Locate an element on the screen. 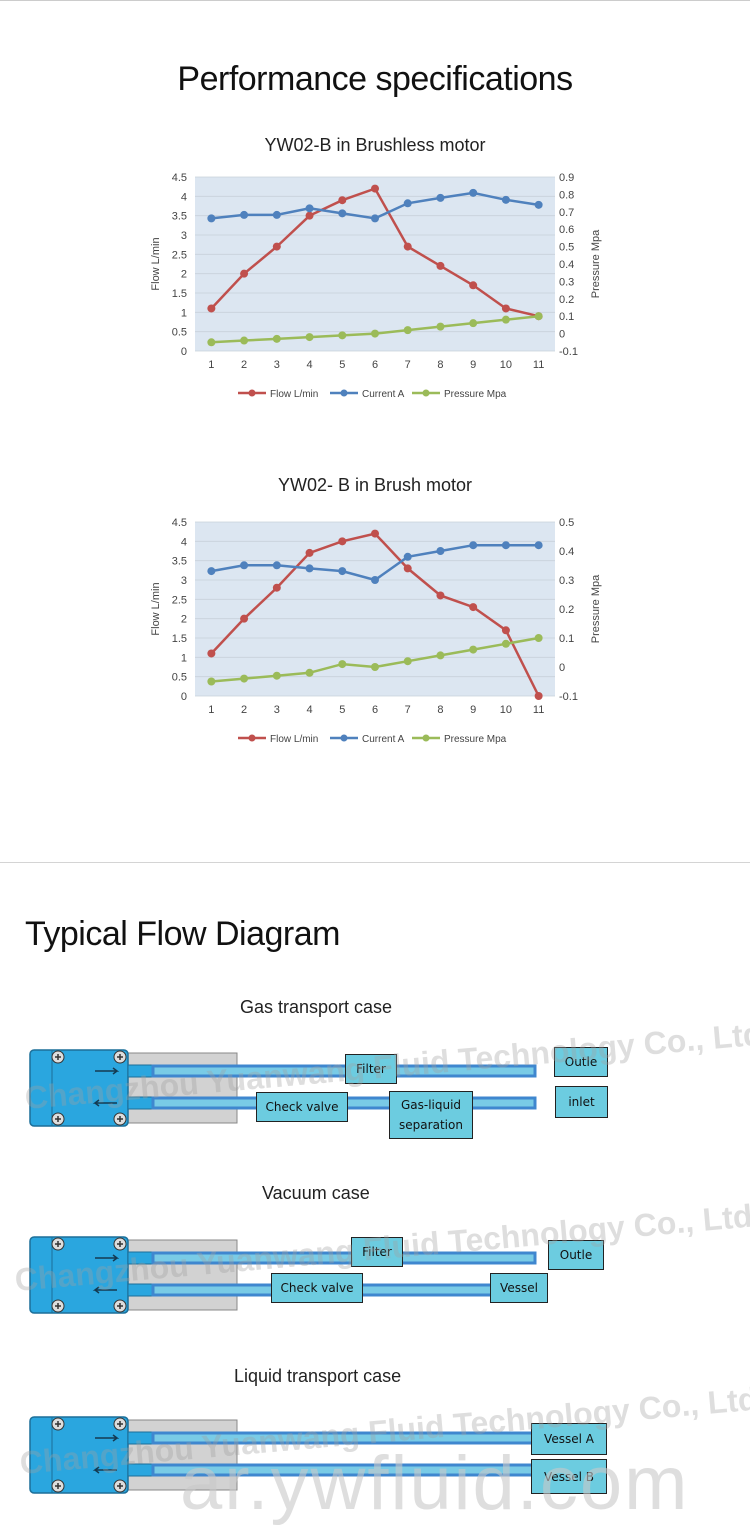  flow-diagram-title: Typical Flow Diagram is located at coordinates (182, 934).